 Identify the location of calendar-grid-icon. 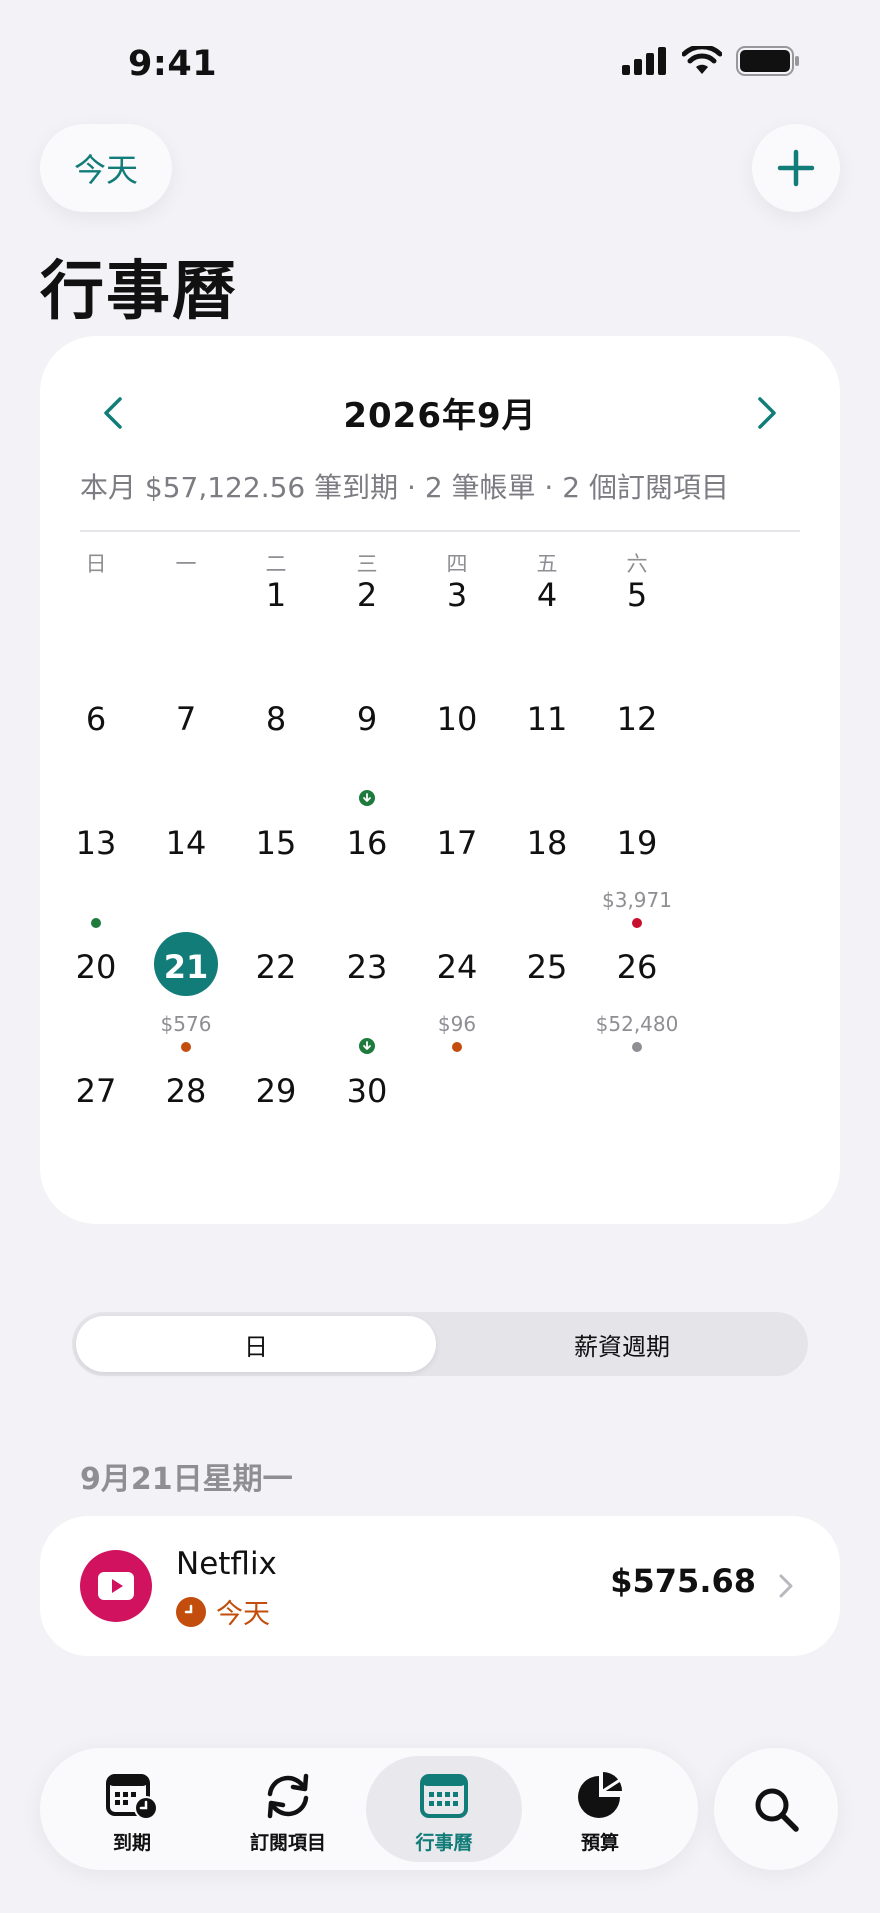
(444, 1796).